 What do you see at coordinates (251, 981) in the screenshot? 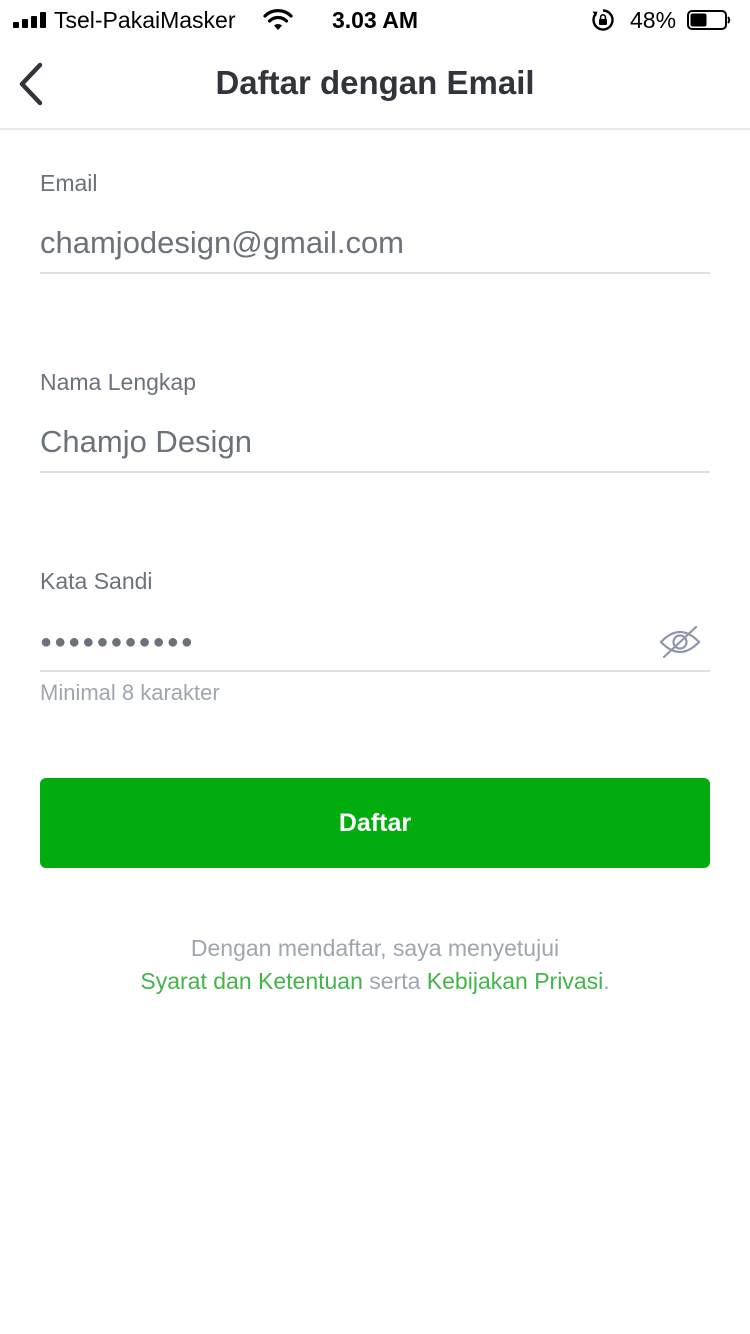
I see `terms-and-conditions-link: Syarat dan Ketentuan` at bounding box center [251, 981].